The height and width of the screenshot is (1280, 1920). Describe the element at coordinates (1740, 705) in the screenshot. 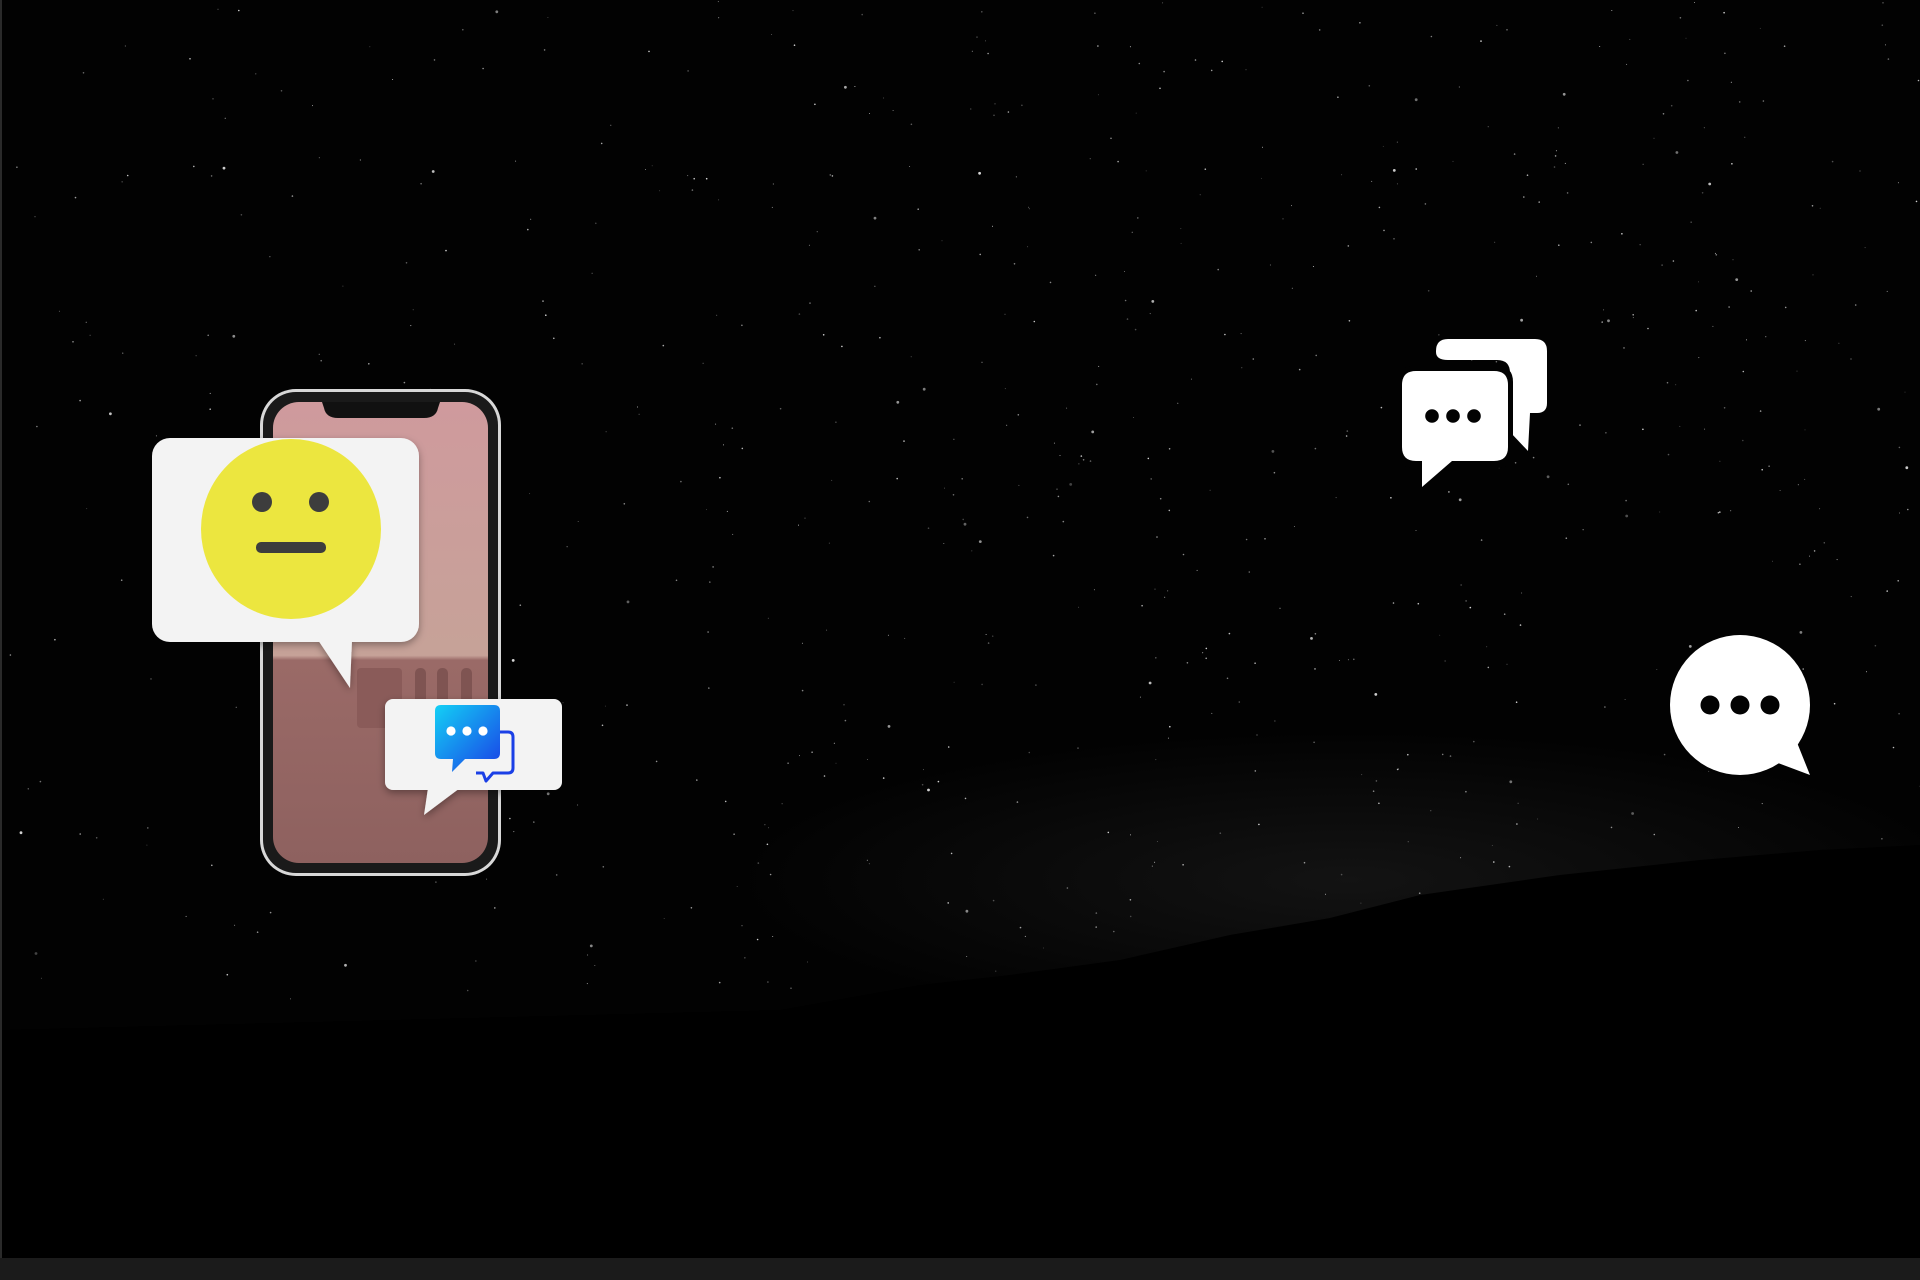

I see `round-chat-bubble-icon` at that location.